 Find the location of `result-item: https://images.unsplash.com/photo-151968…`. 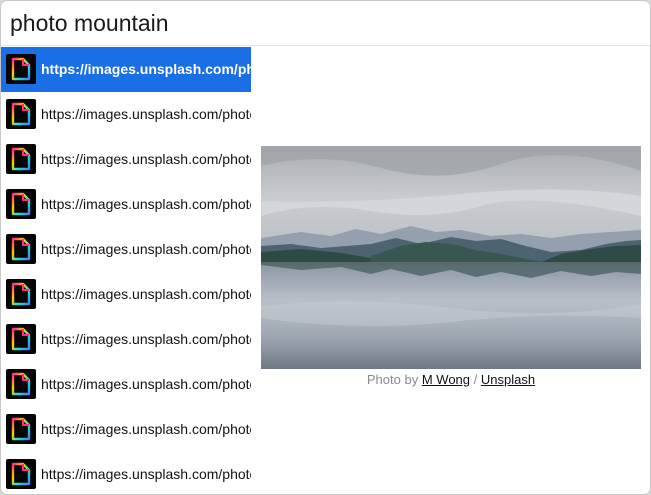

result-item: https://images.unsplash.com/photo-151968… is located at coordinates (126, 249).